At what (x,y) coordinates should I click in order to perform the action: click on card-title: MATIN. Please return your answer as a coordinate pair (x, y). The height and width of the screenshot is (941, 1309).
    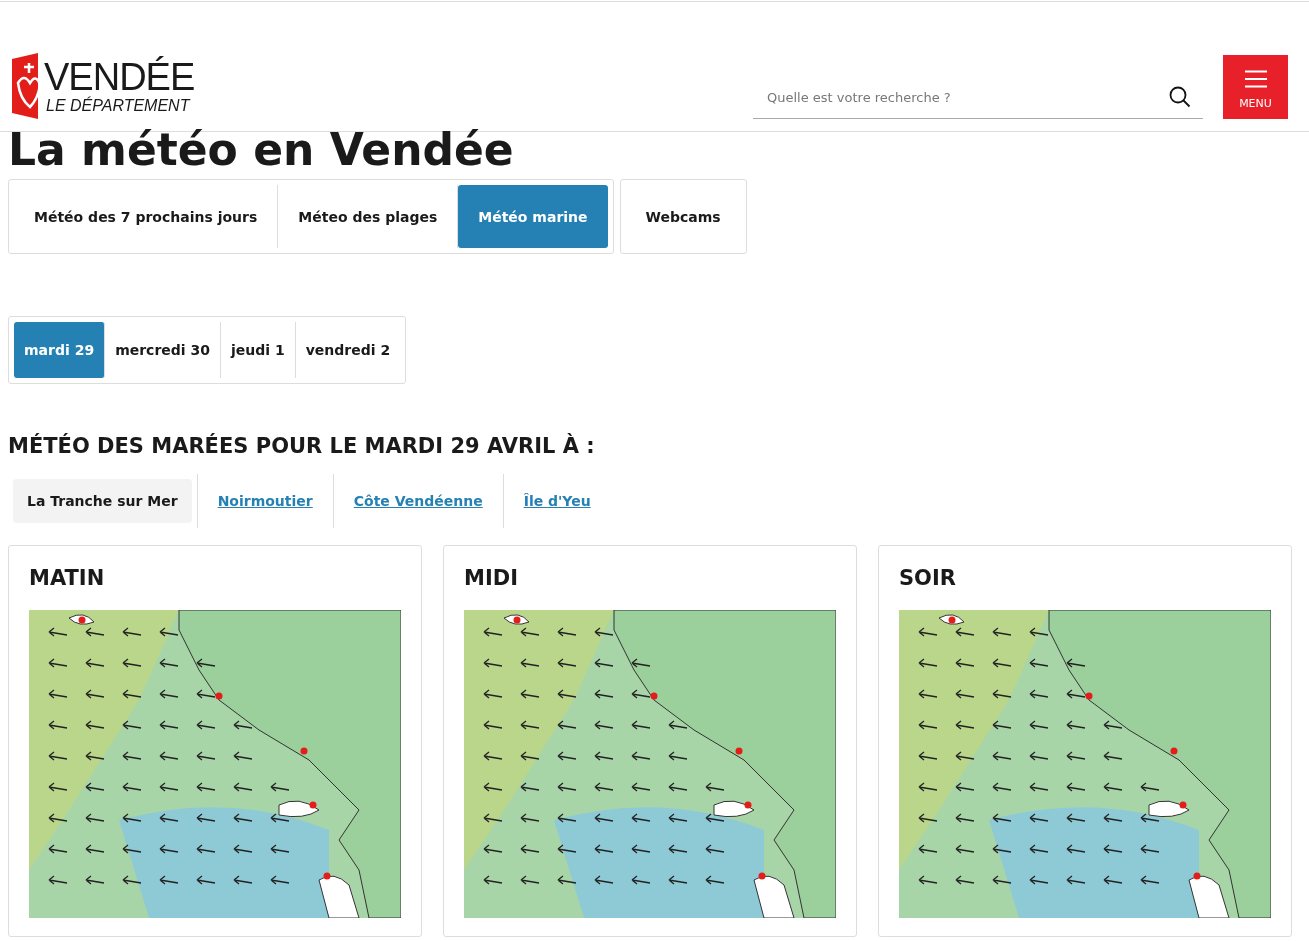
    Looking at the image, I should click on (67, 578).